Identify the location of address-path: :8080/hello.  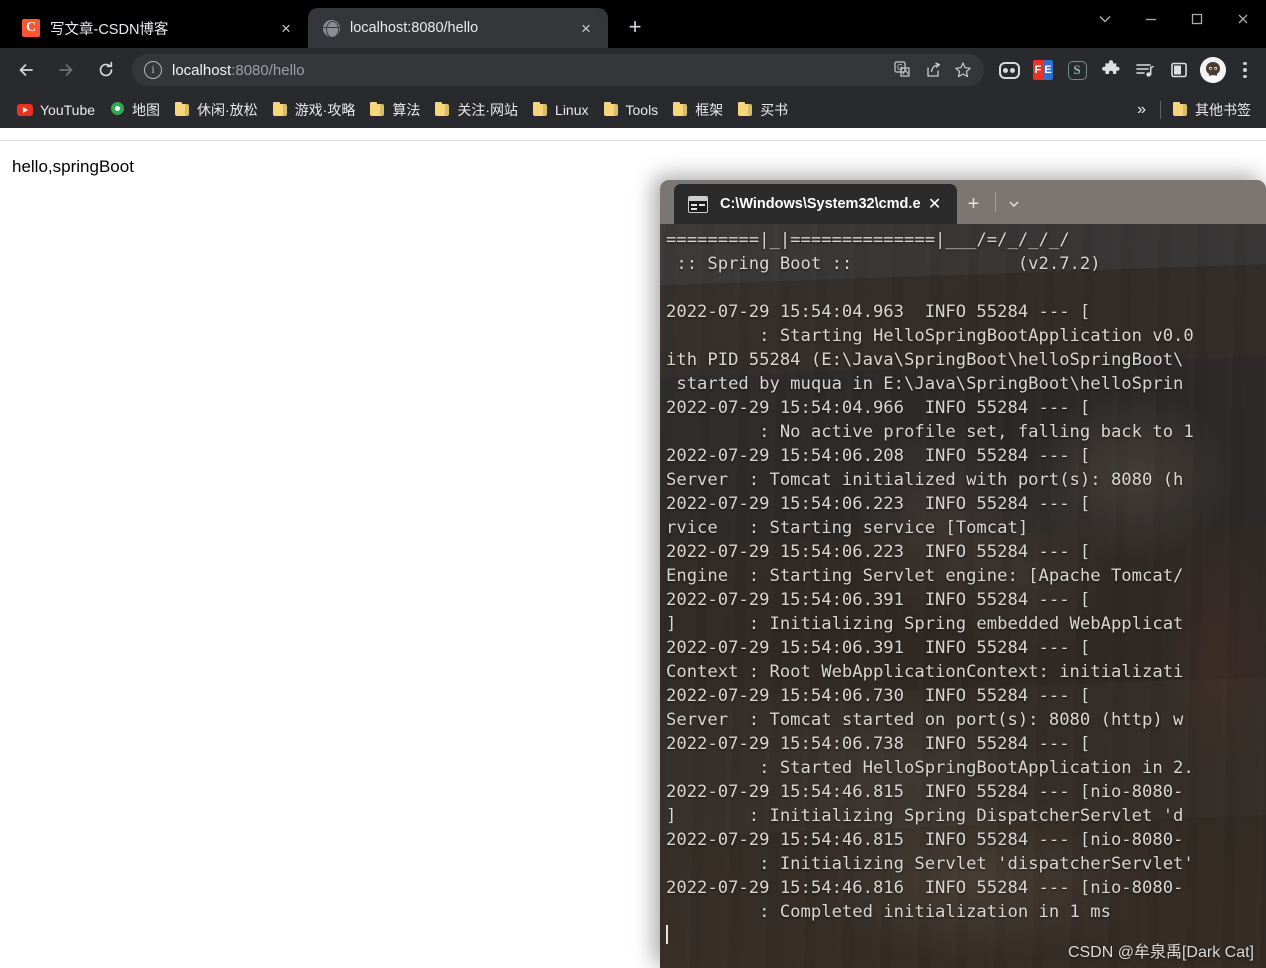
(268, 70).